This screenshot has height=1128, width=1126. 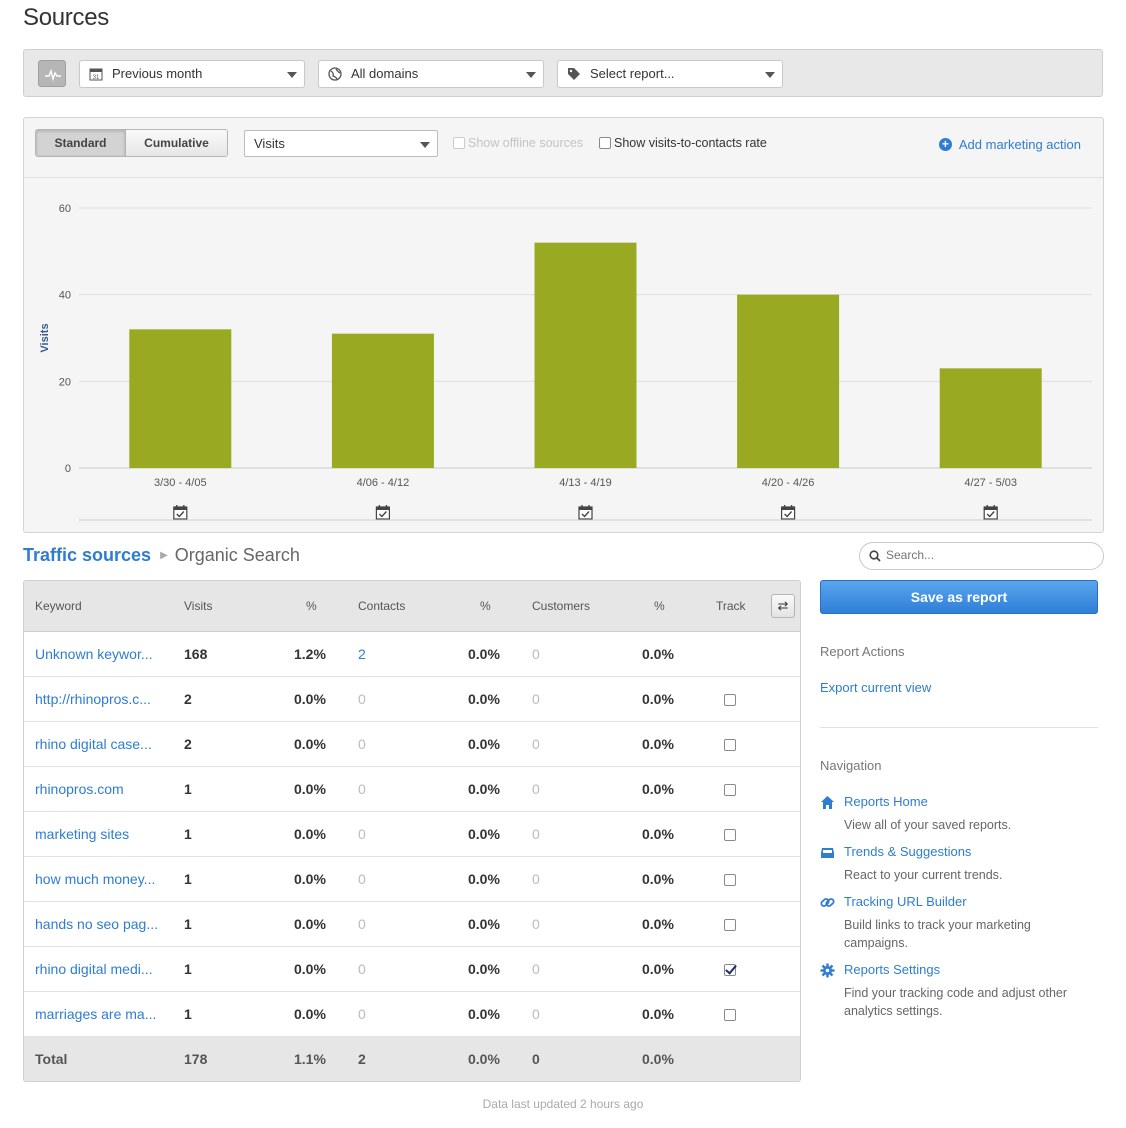 What do you see at coordinates (875, 687) in the screenshot?
I see `export-current-view-link: Export current view` at bounding box center [875, 687].